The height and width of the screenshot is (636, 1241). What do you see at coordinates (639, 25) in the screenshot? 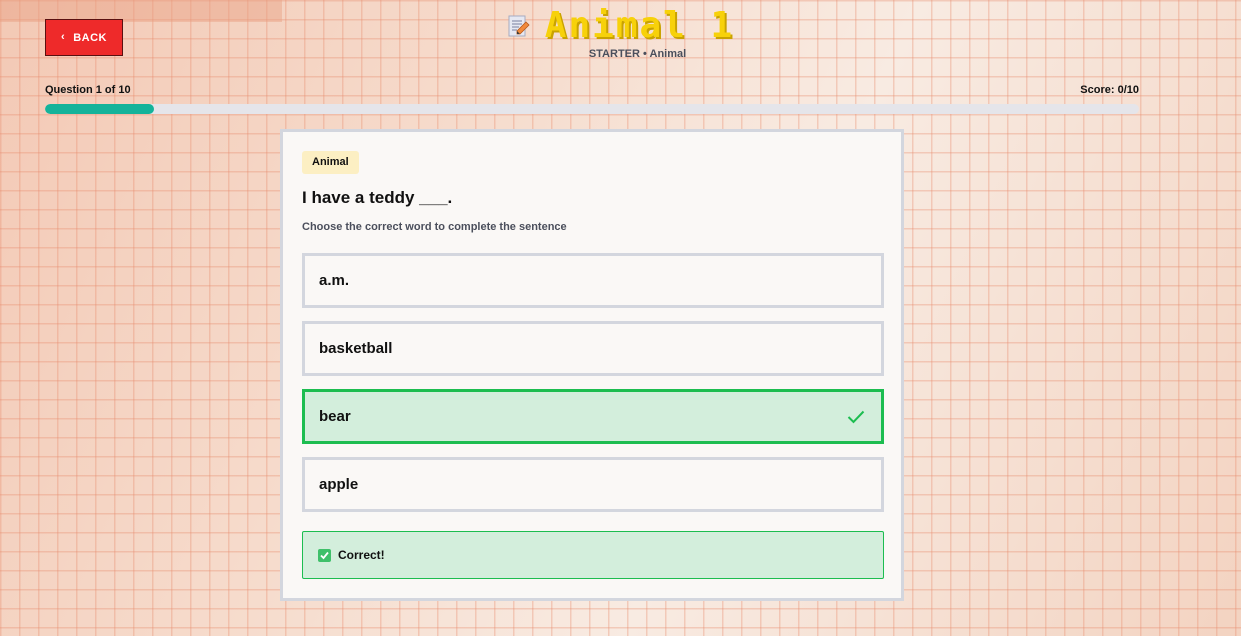
I see `page-title: Animal 1` at bounding box center [639, 25].